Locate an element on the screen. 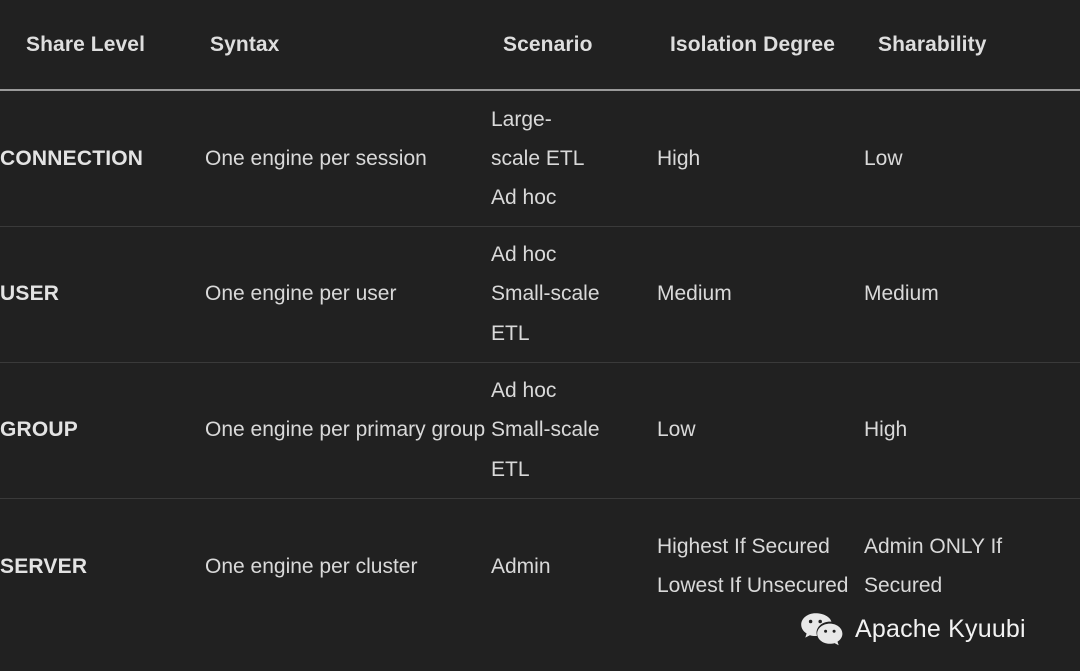 The height and width of the screenshot is (671, 1080). cell-share-level: CONNECTION is located at coordinates (72, 158).